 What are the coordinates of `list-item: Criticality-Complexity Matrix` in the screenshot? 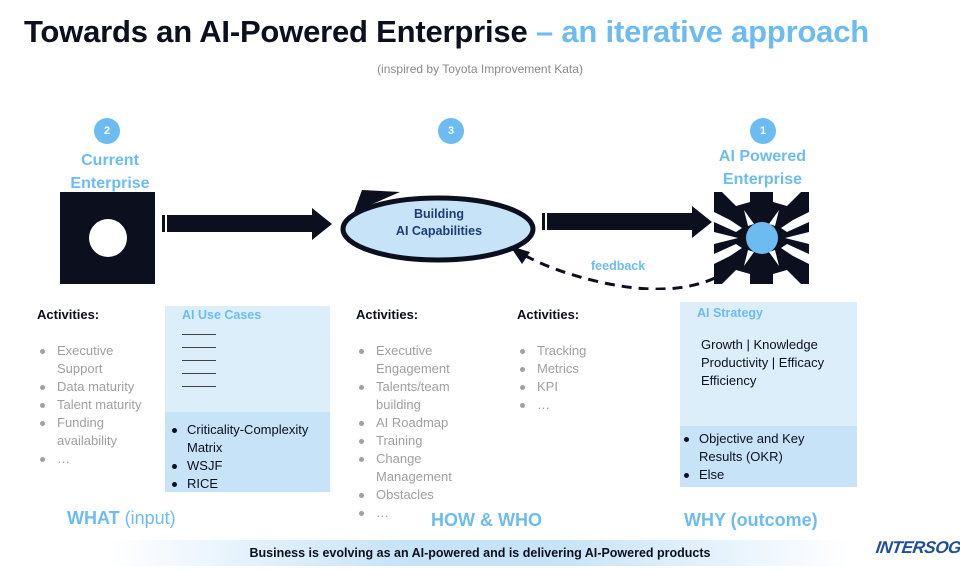 It's located at (244, 439).